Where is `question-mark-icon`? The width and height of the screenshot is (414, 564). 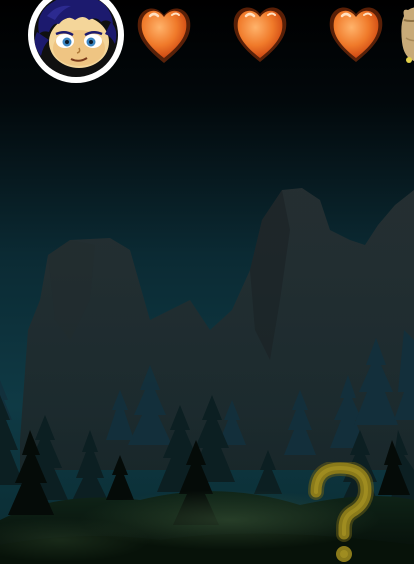
question-mark-icon is located at coordinates (340, 513).